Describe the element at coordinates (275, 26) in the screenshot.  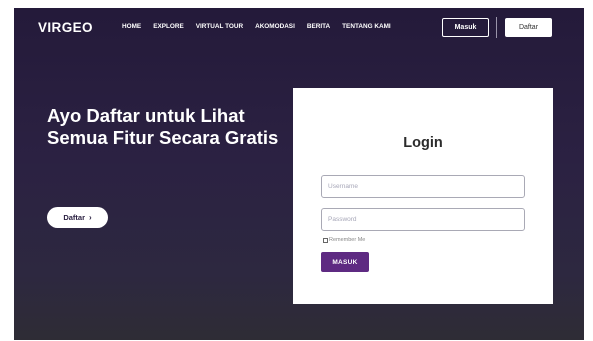
I see `nav-item-akomodasi: AKOMODASI` at that location.